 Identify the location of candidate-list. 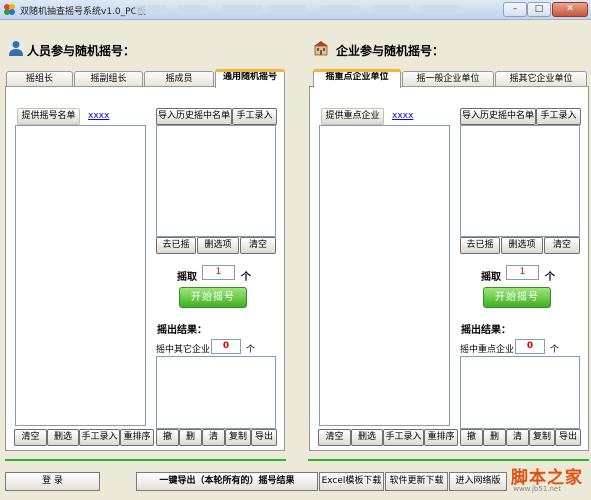
(80, 275).